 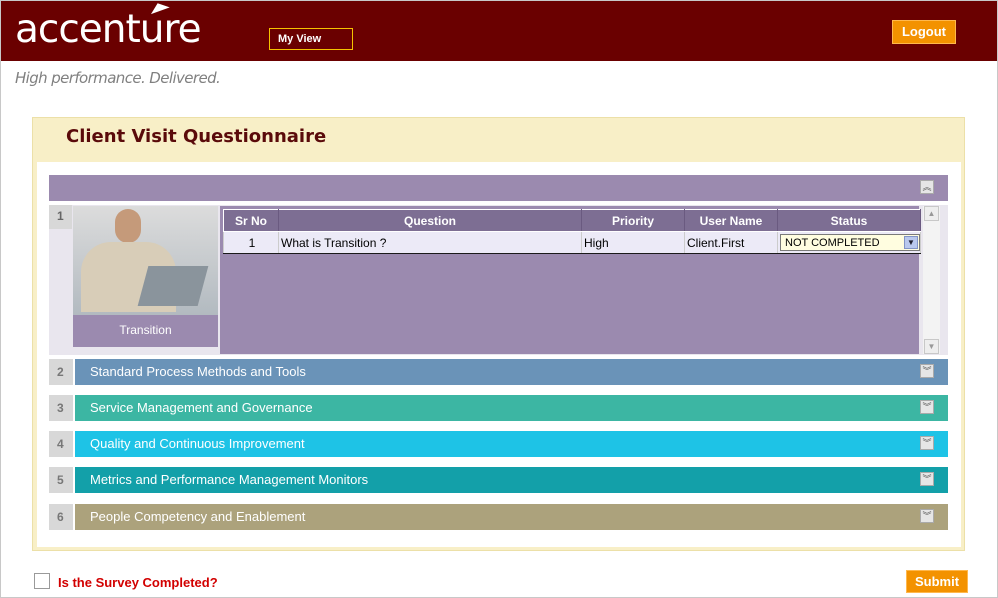 I want to click on column-header: Status, so click(x=849, y=220).